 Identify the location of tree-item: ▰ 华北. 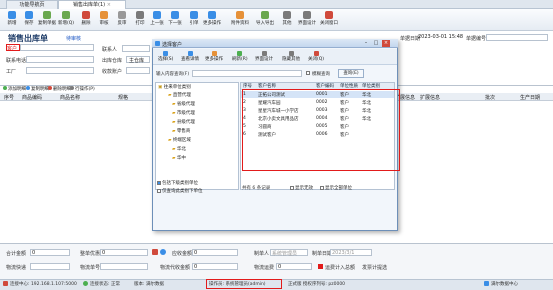
(179, 149).